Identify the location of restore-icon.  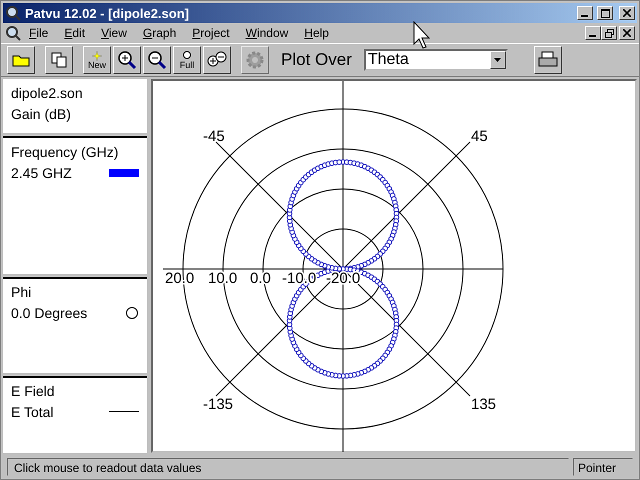
(609, 33).